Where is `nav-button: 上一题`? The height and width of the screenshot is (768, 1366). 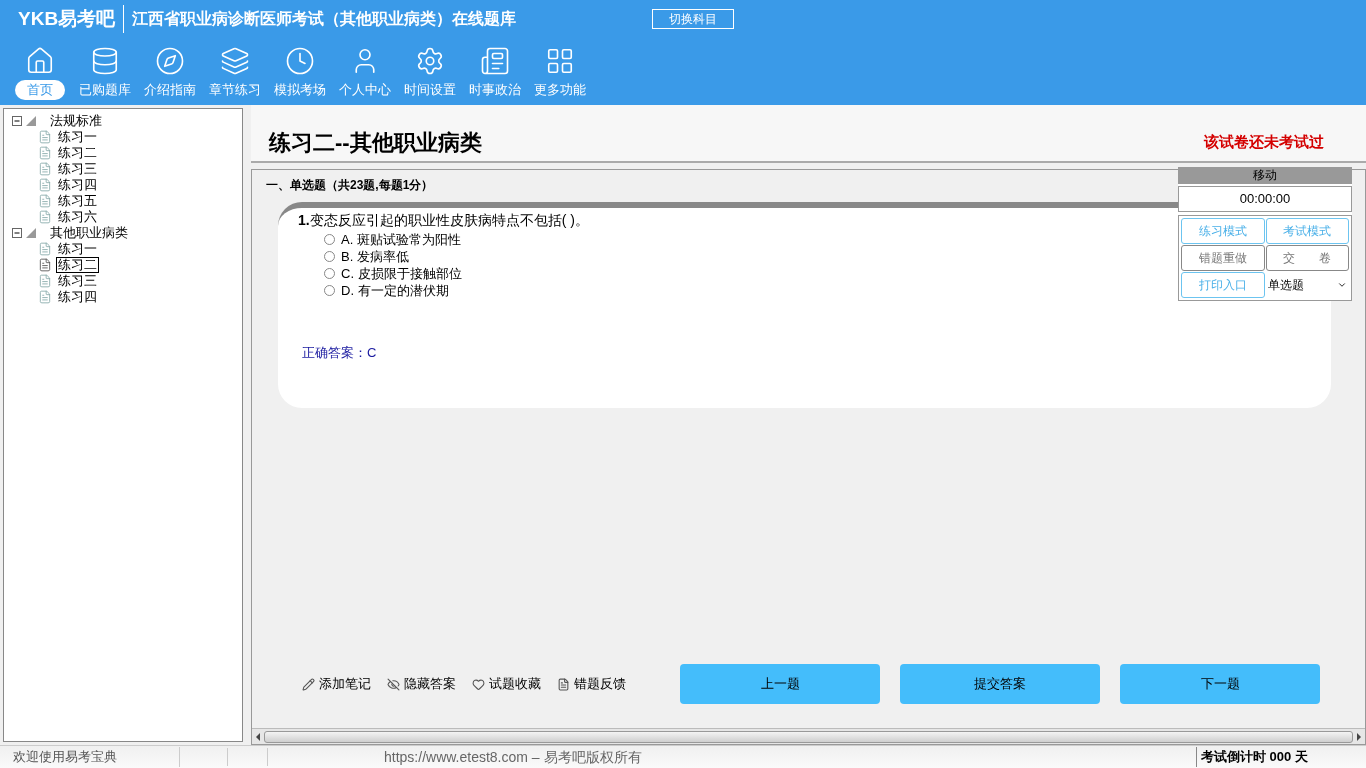 nav-button: 上一题 is located at coordinates (780, 684).